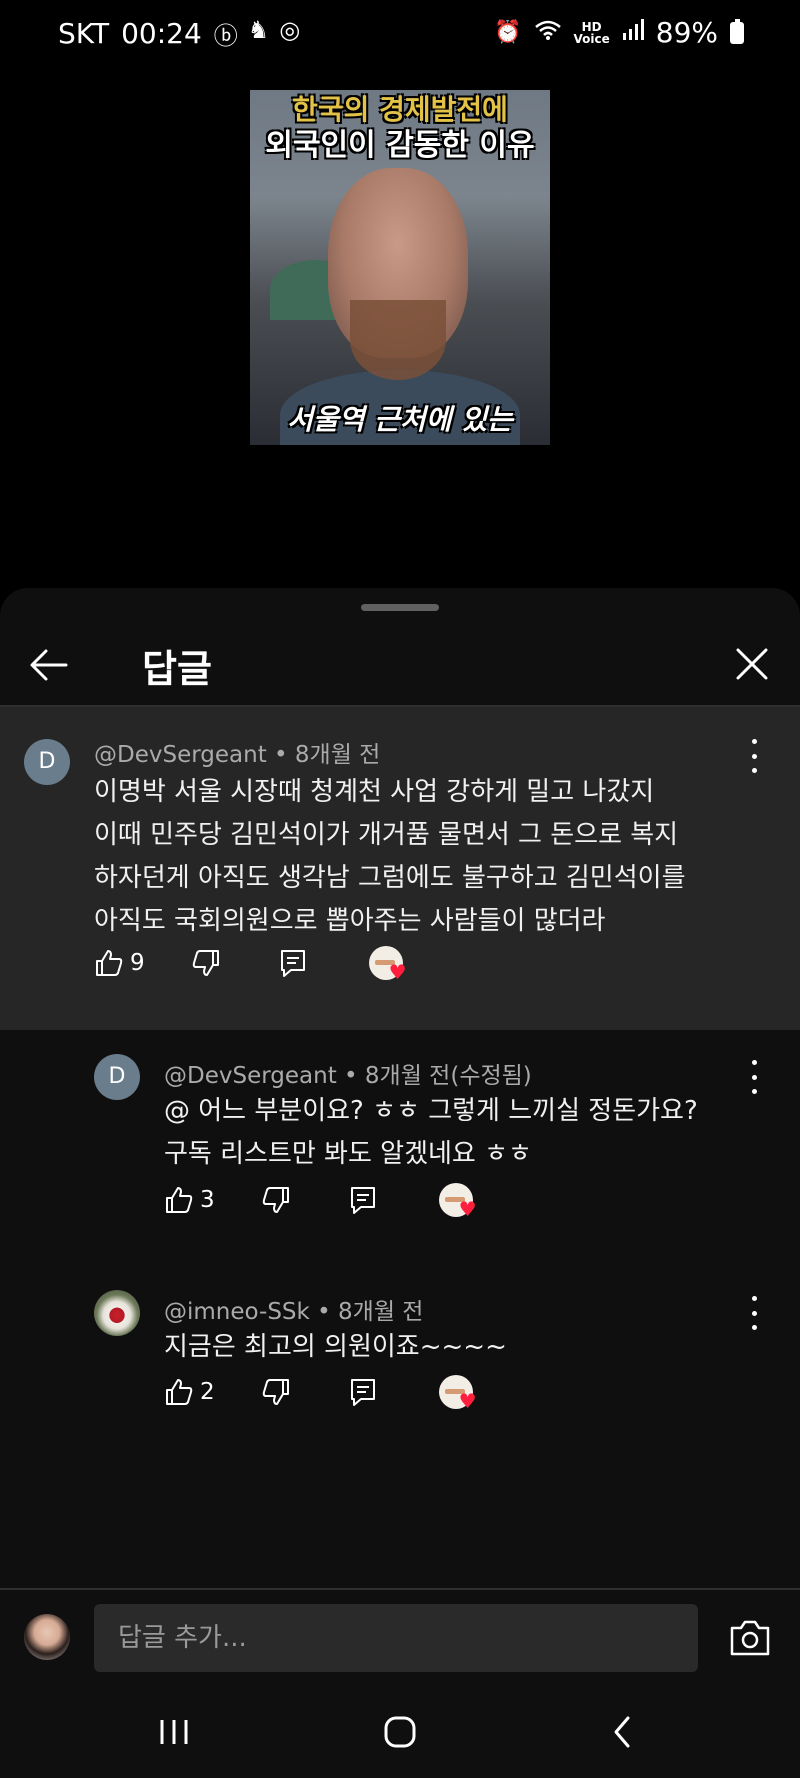 Image resolution: width=800 pixels, height=1778 pixels. I want to click on comment-text-line: 이명박 서울 시장때 청계천 사업 강하게 밀고 나갔지, so click(374, 792).